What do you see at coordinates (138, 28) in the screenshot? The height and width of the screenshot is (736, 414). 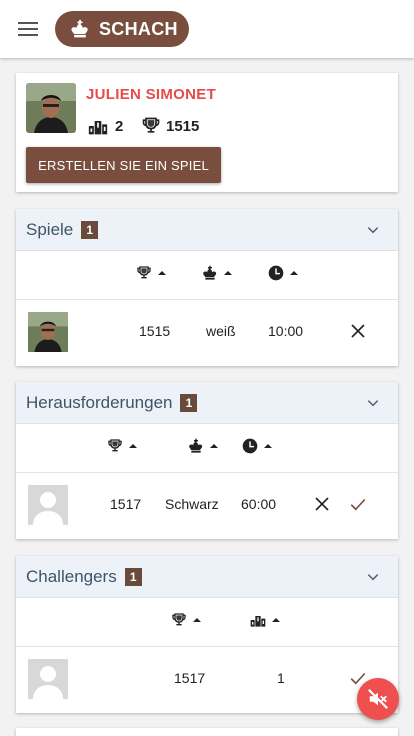 I see `brand-title: SCHACH` at bounding box center [138, 28].